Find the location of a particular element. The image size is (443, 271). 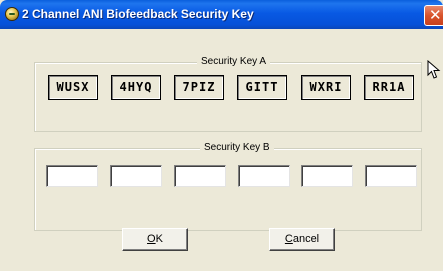

key-a-field-1: WUSX is located at coordinates (73, 87).